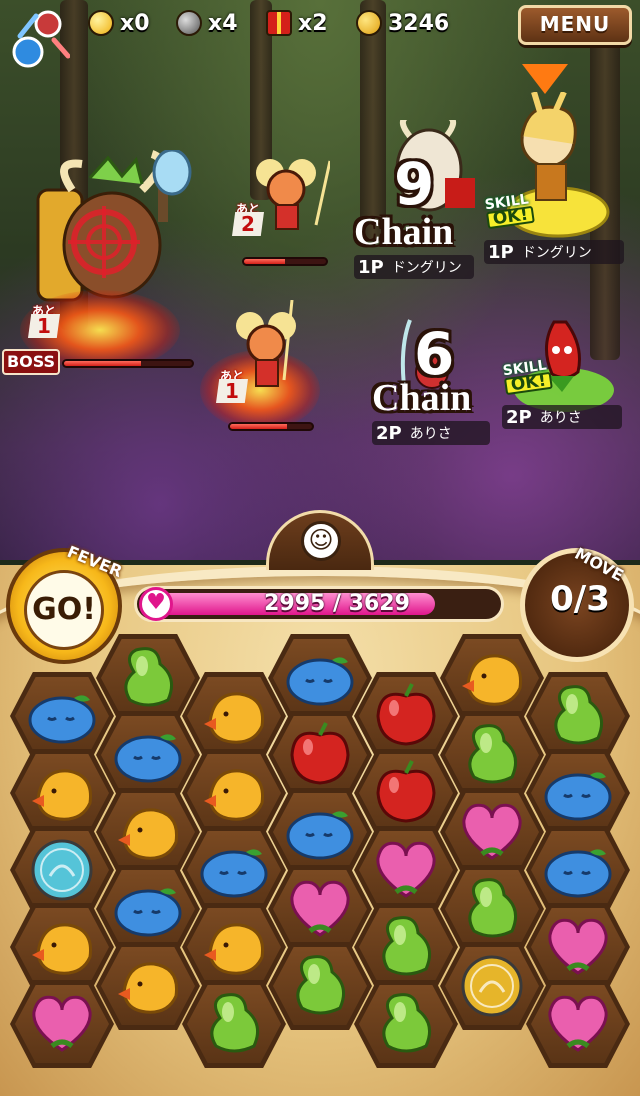  Describe the element at coordinates (414, 184) in the screenshot. I see `p1-chain-number: 9` at that location.